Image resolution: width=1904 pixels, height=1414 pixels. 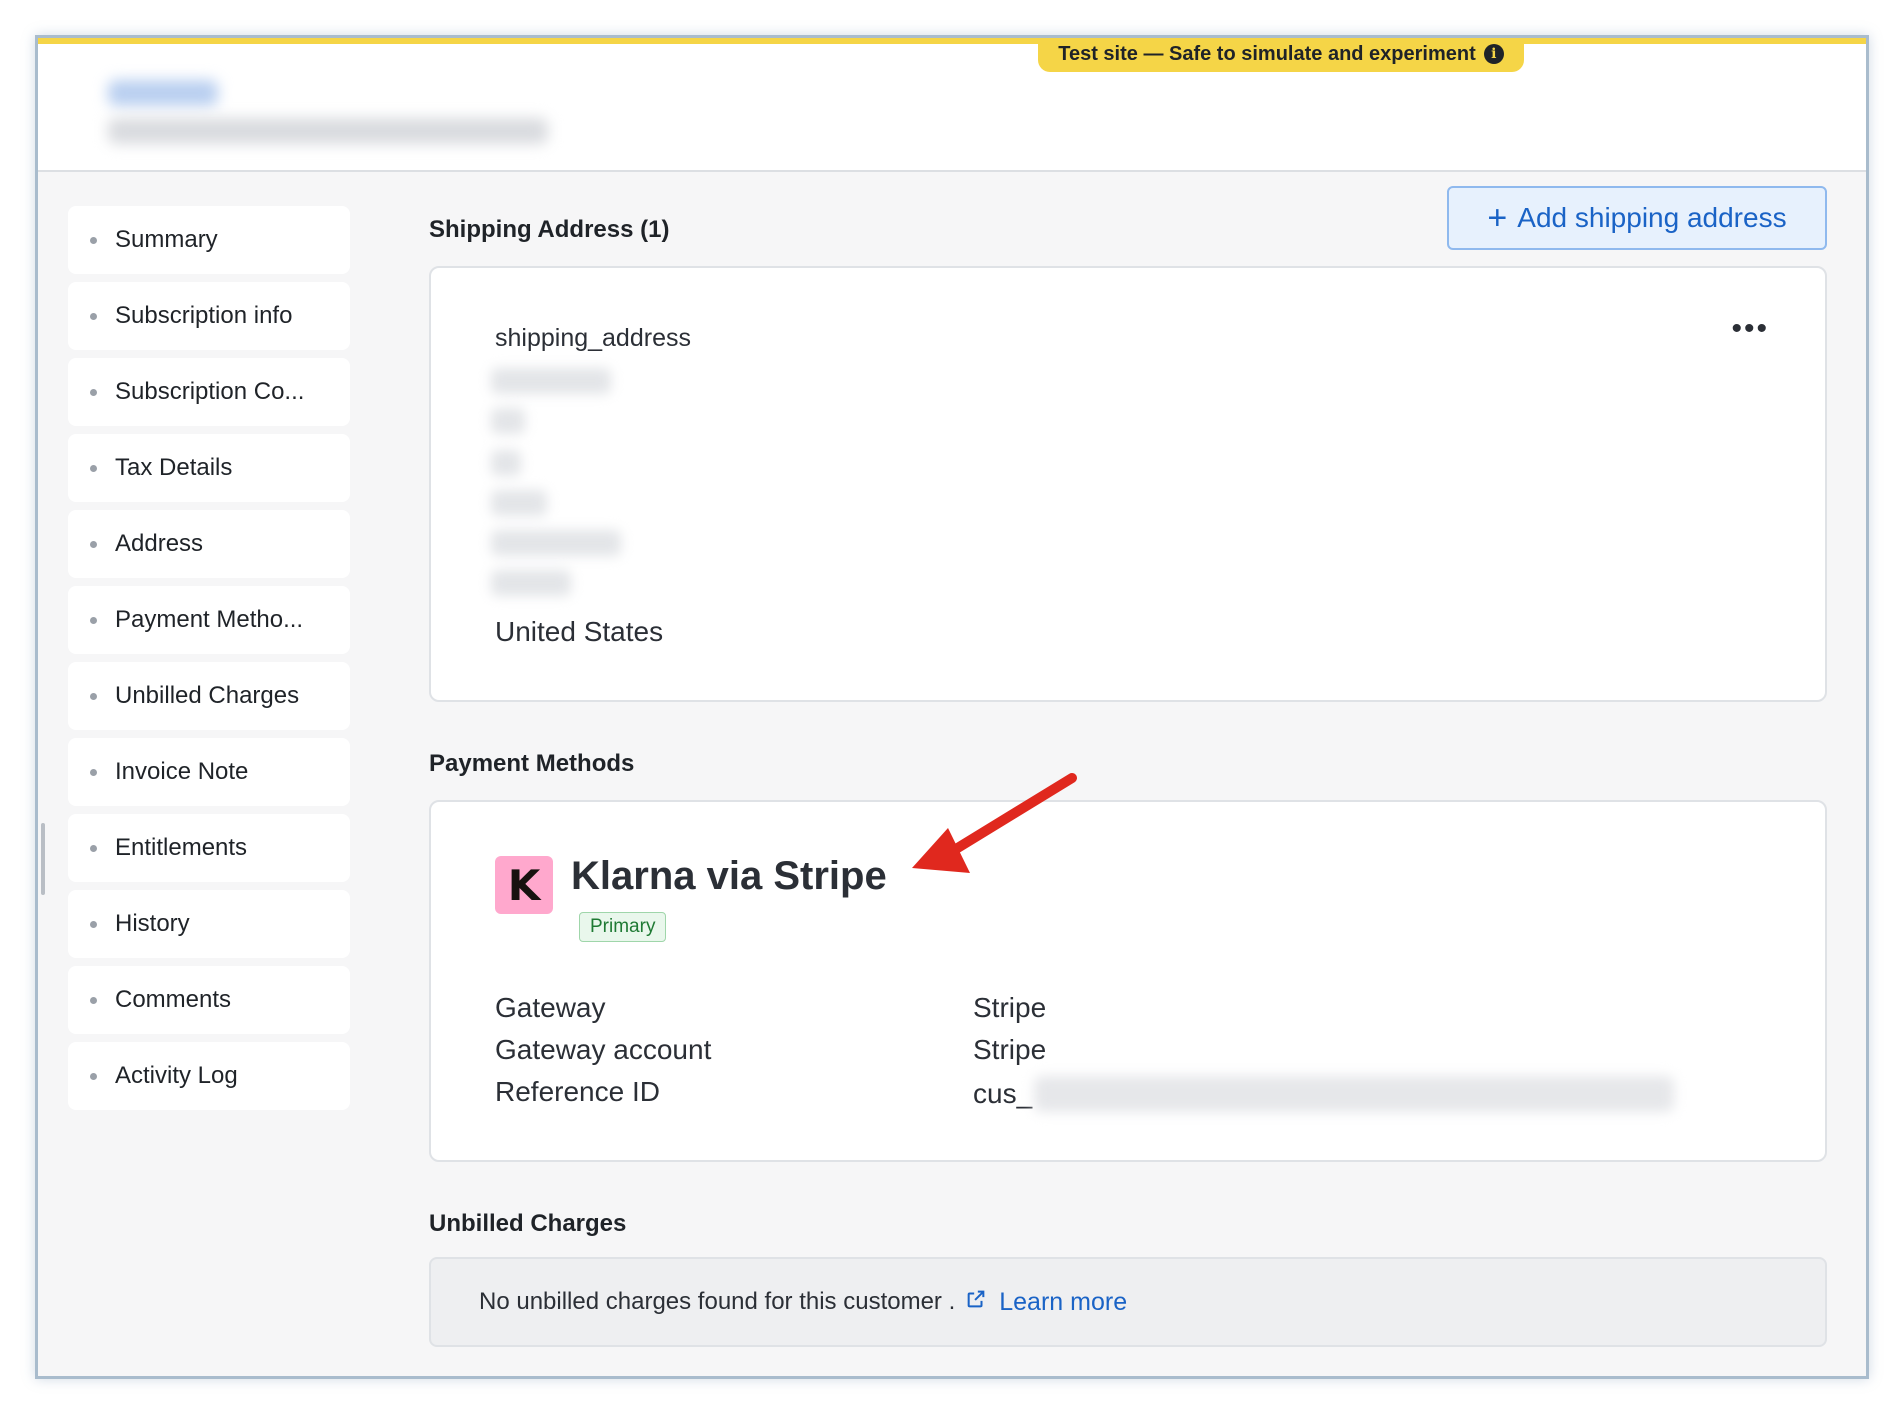 I want to click on detail-row-reference-id: Reference ID cus_, so click(x=1085, y=1094).